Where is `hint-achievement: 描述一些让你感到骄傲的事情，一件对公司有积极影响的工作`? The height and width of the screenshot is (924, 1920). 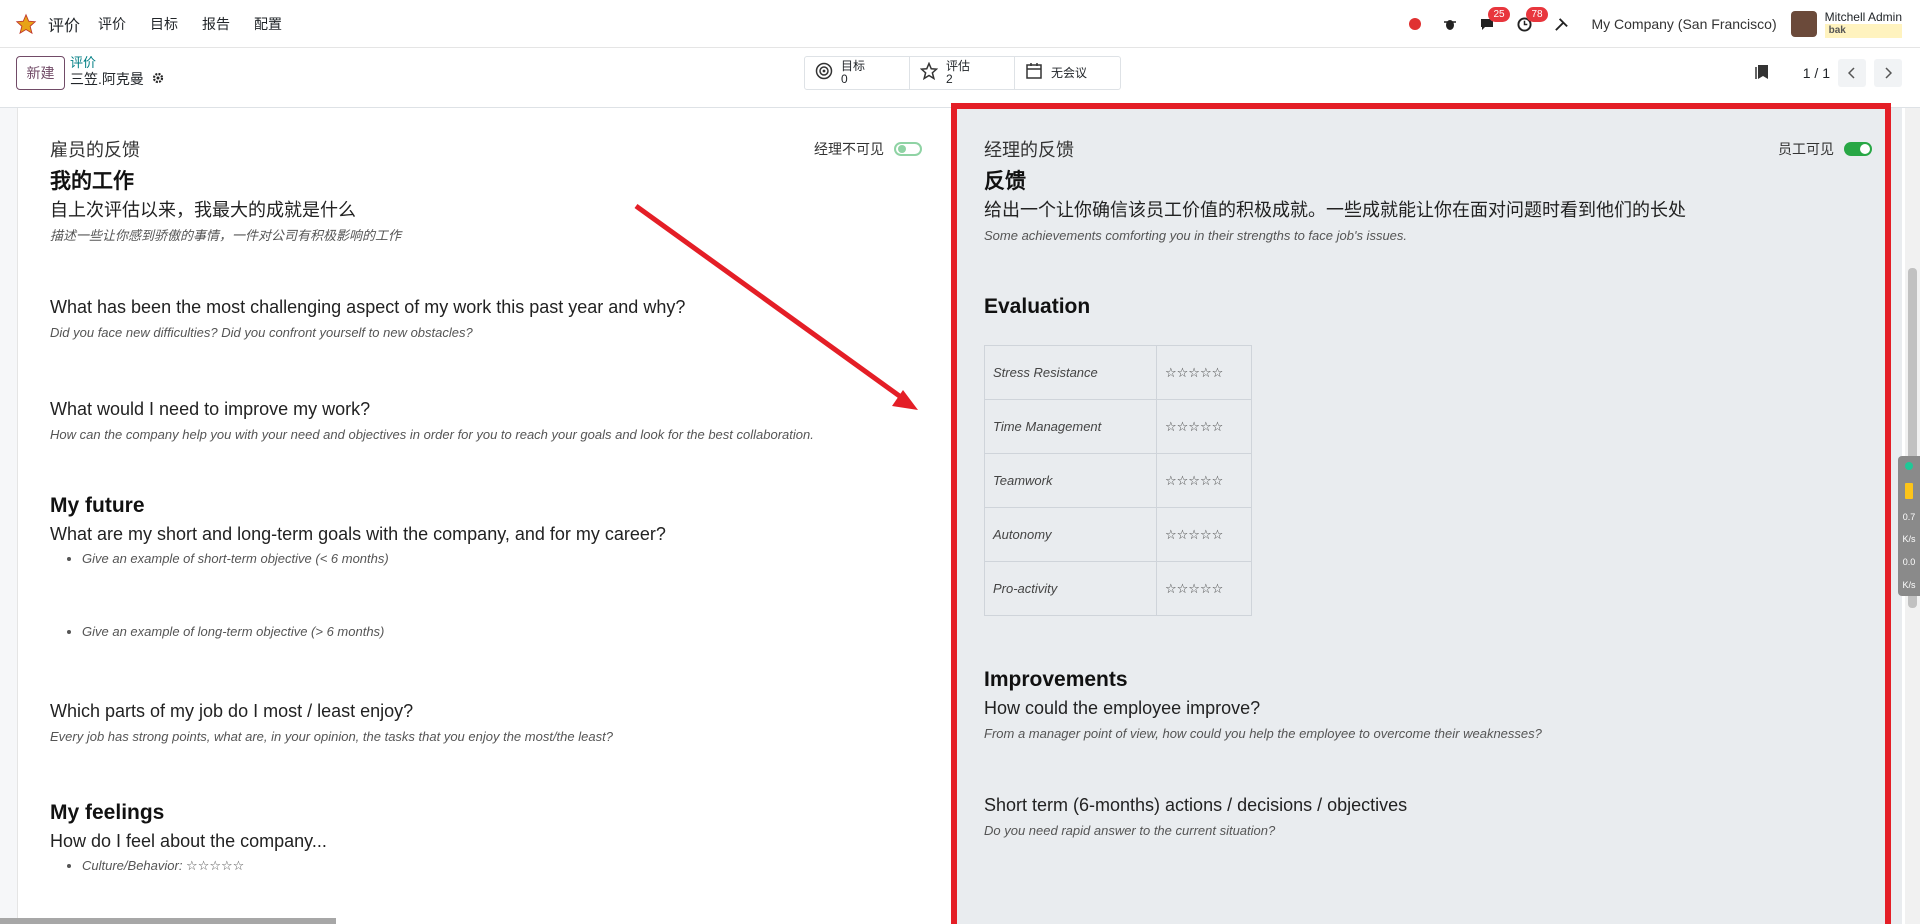
hint-achievement: 描述一些让你感到骄傲的事情，一件对公司有积极影响的工作 is located at coordinates (226, 235).